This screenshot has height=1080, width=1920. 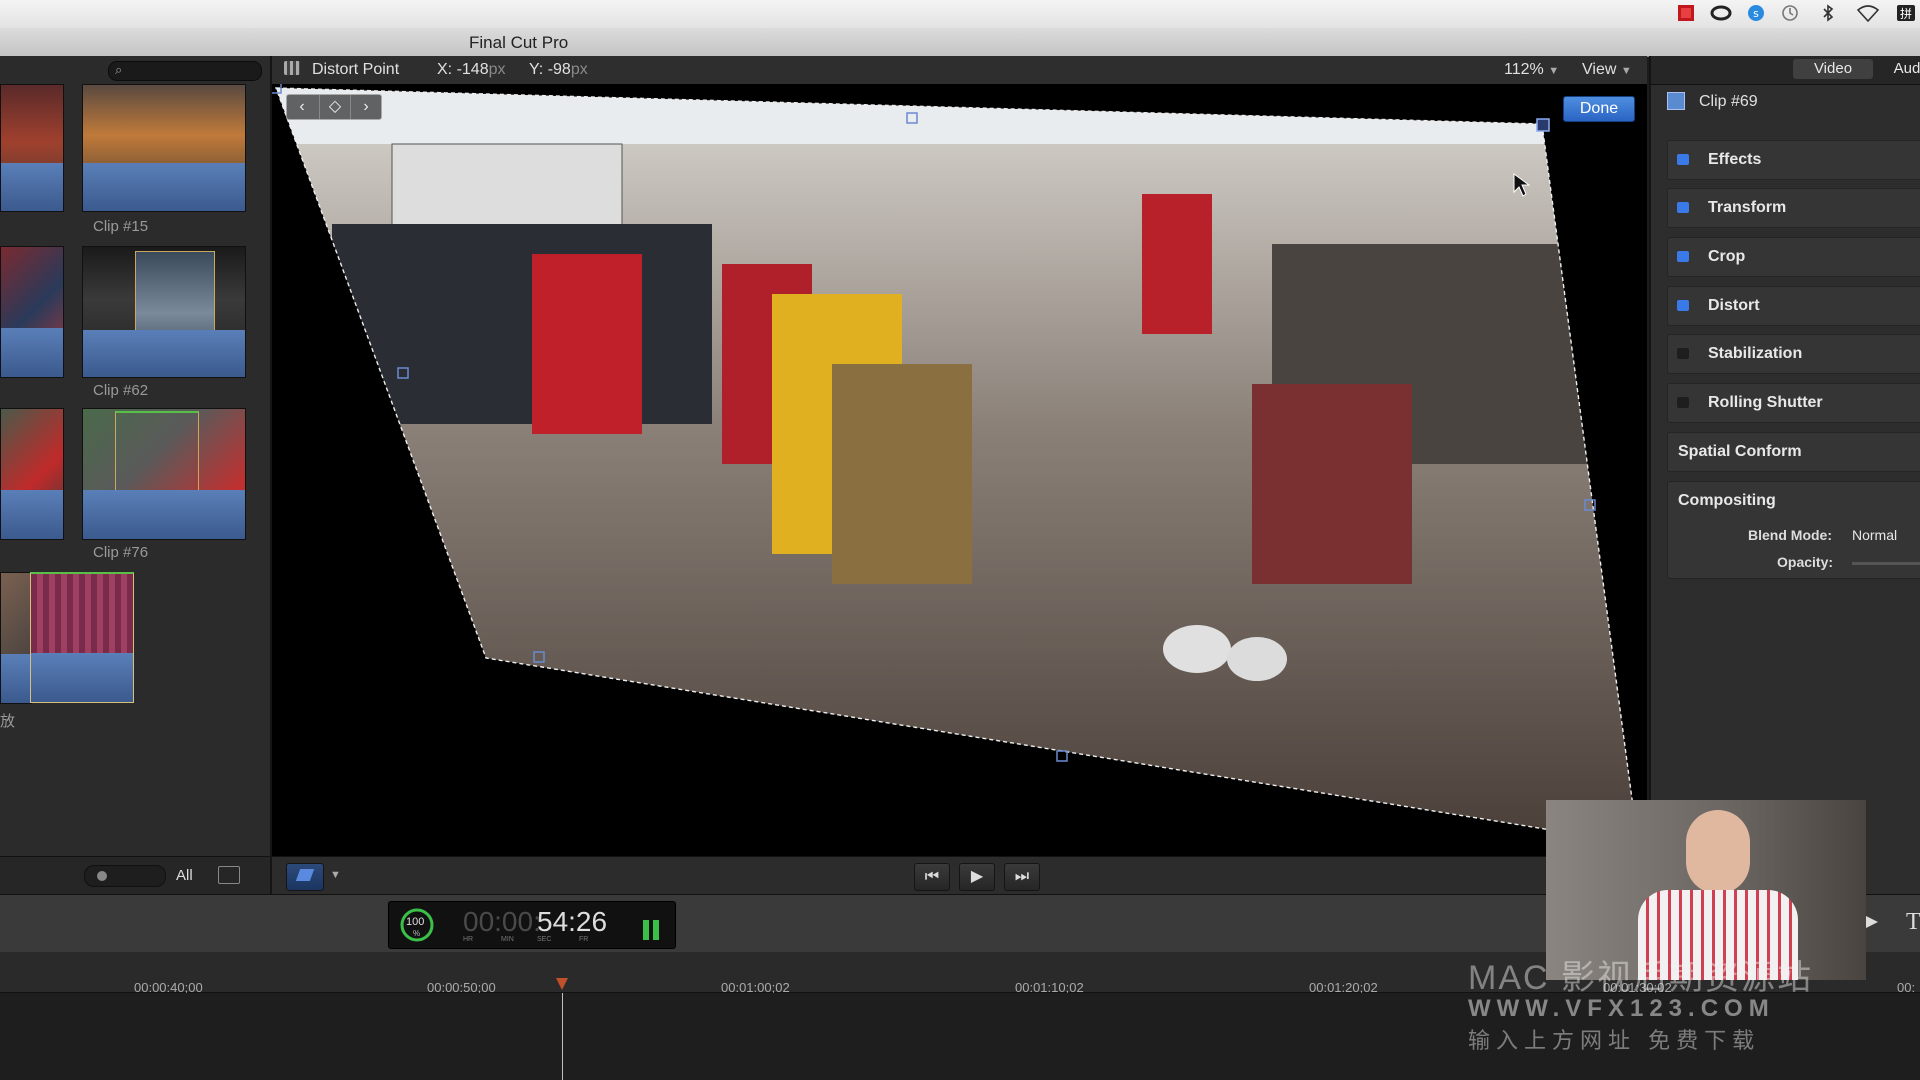 I want to click on blend-mode-value: Normal, so click(x=1874, y=535).